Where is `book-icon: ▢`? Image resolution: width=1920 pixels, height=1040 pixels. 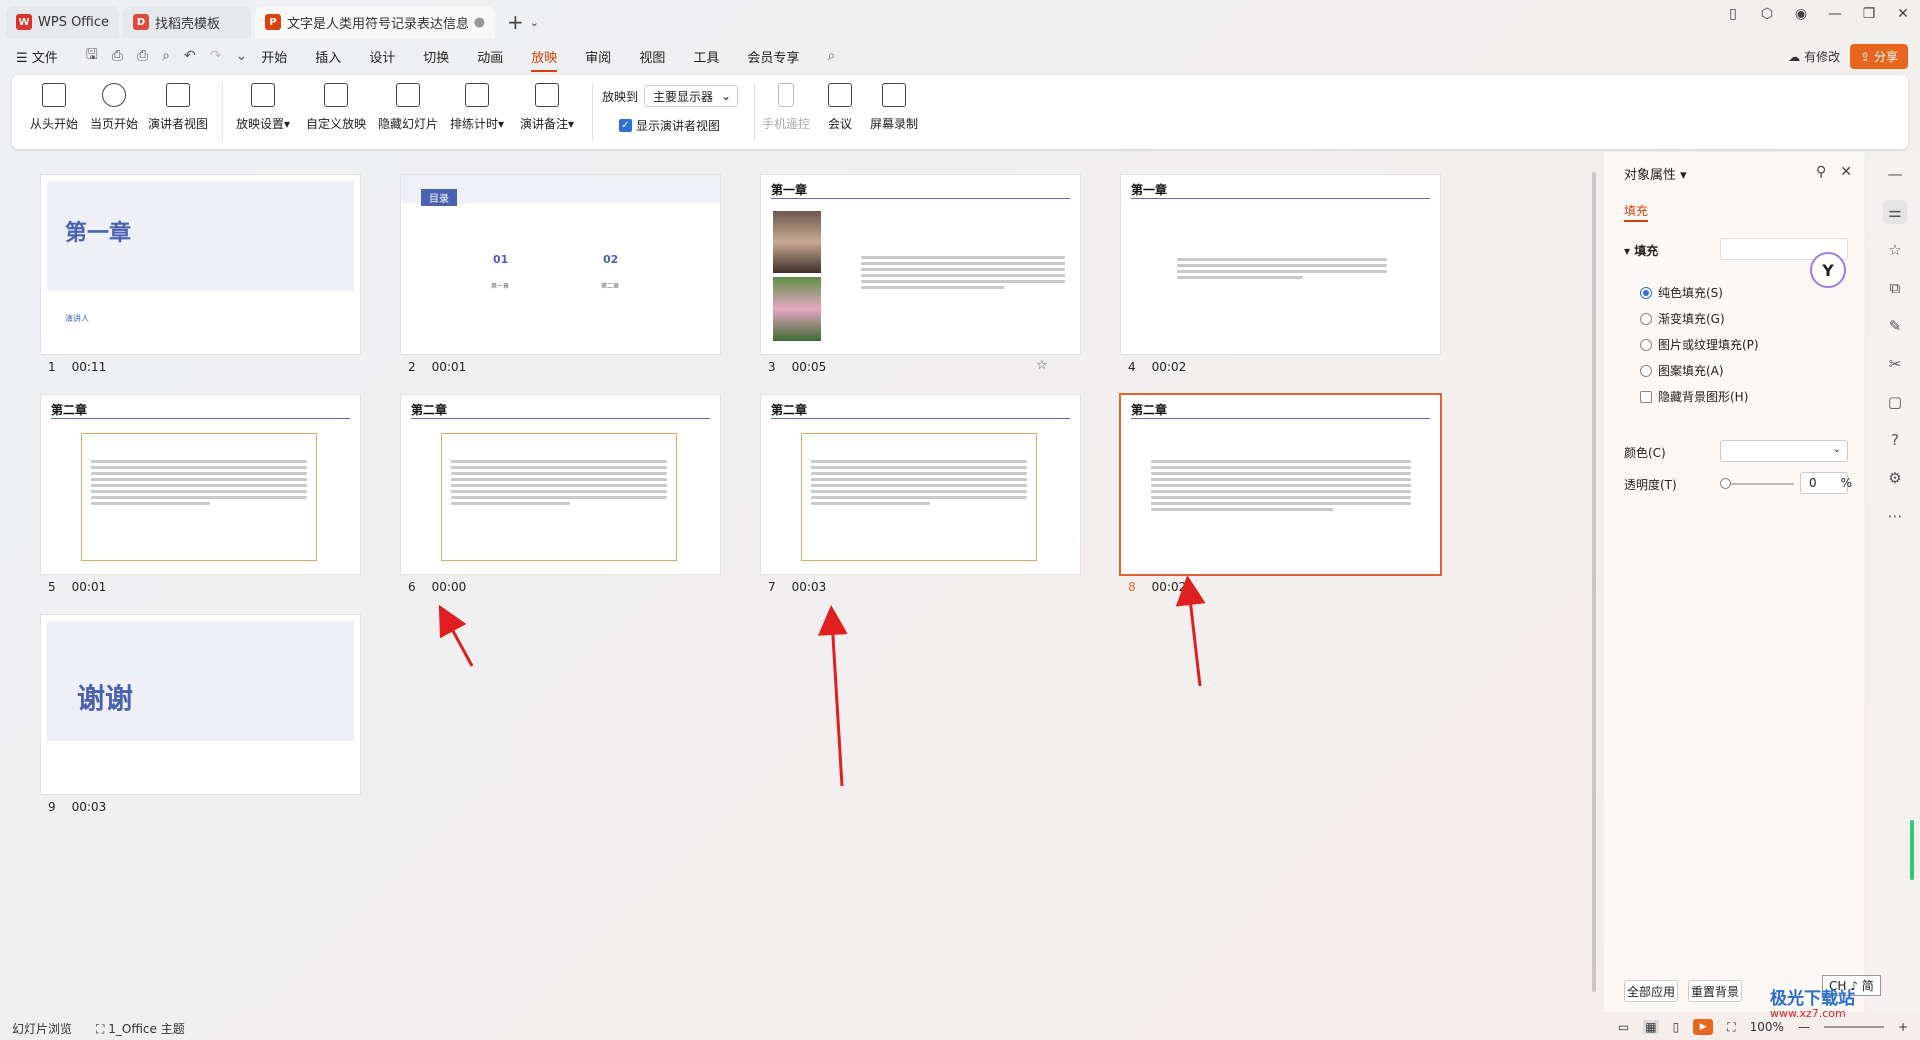
book-icon: ▢ is located at coordinates (1895, 402).